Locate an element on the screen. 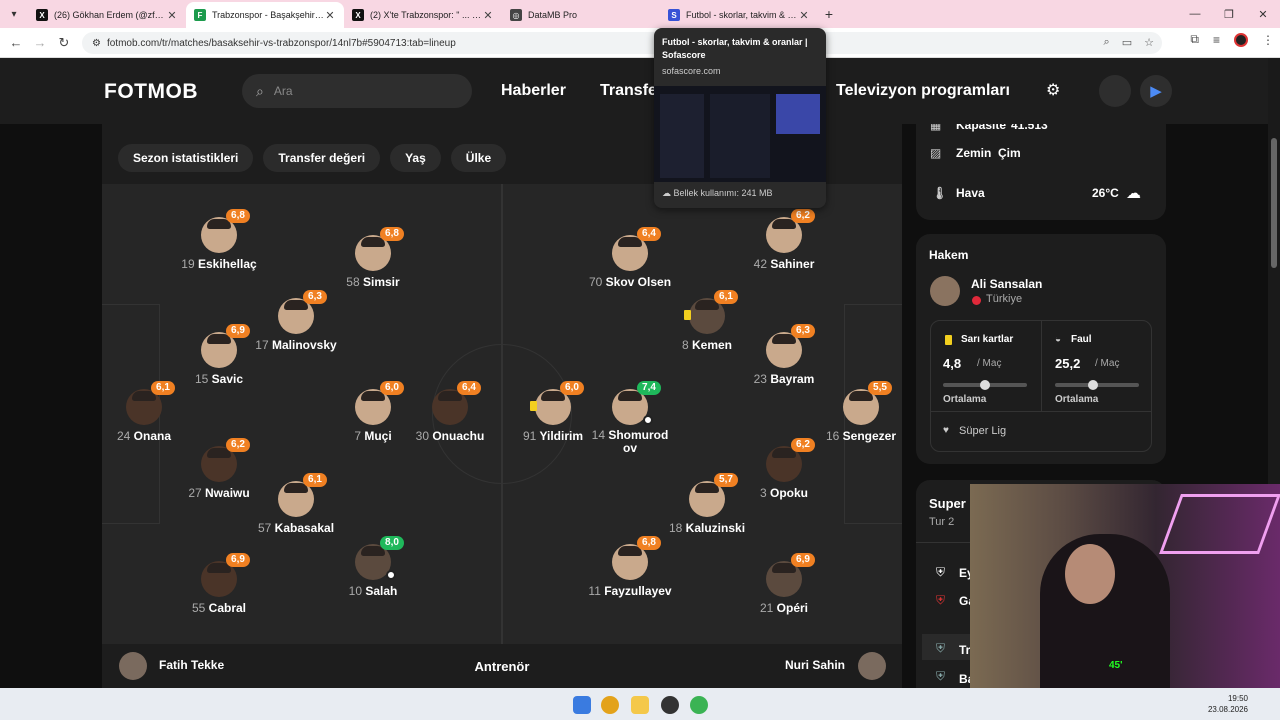 This screenshot has width=1280, height=720. rating-badge: 6,2 is located at coordinates (803, 216).